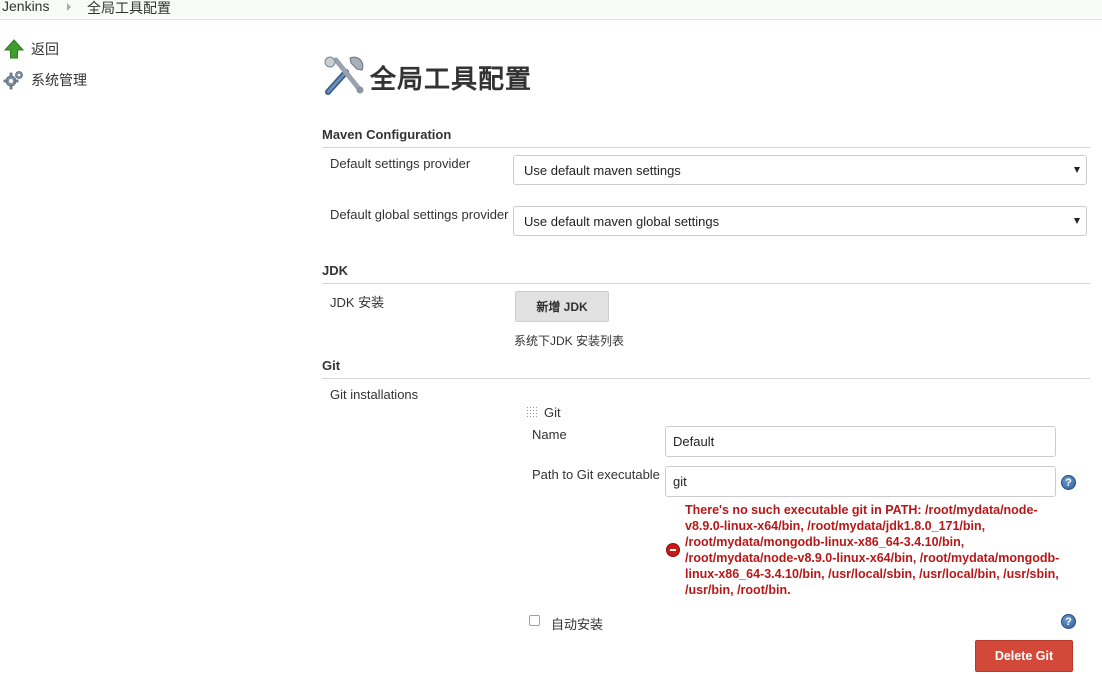 The height and width of the screenshot is (674, 1102). I want to click on gear-icon, so click(14, 80).